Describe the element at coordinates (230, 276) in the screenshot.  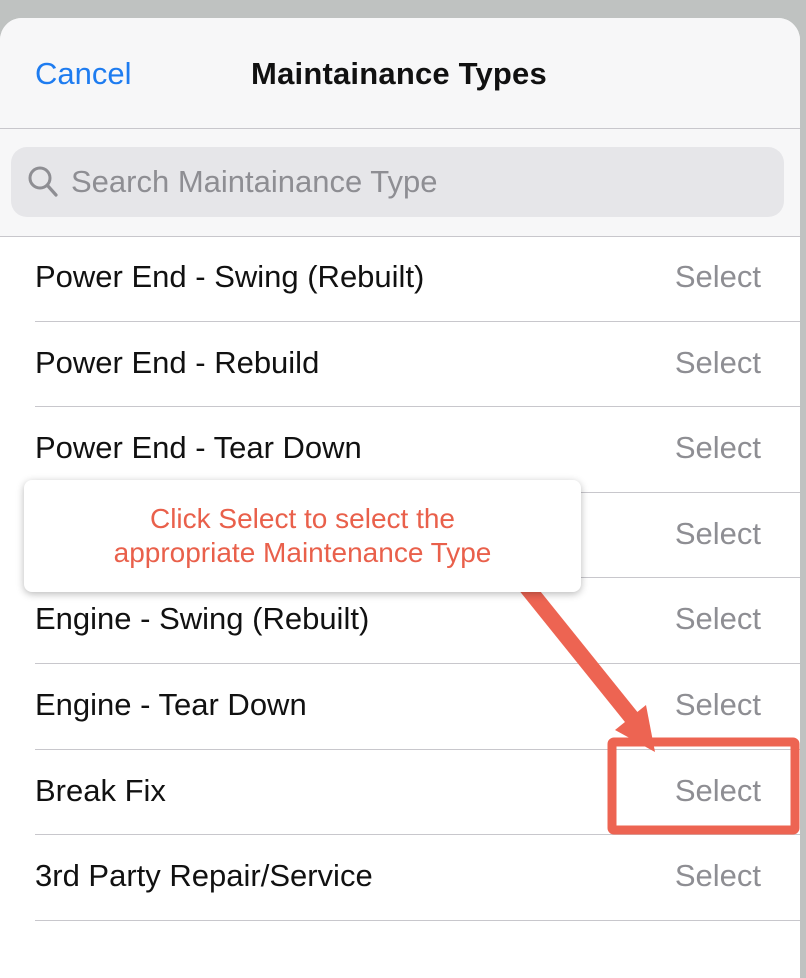
I see `list-item-label: Power End - Swing (Rebuilt)` at that location.